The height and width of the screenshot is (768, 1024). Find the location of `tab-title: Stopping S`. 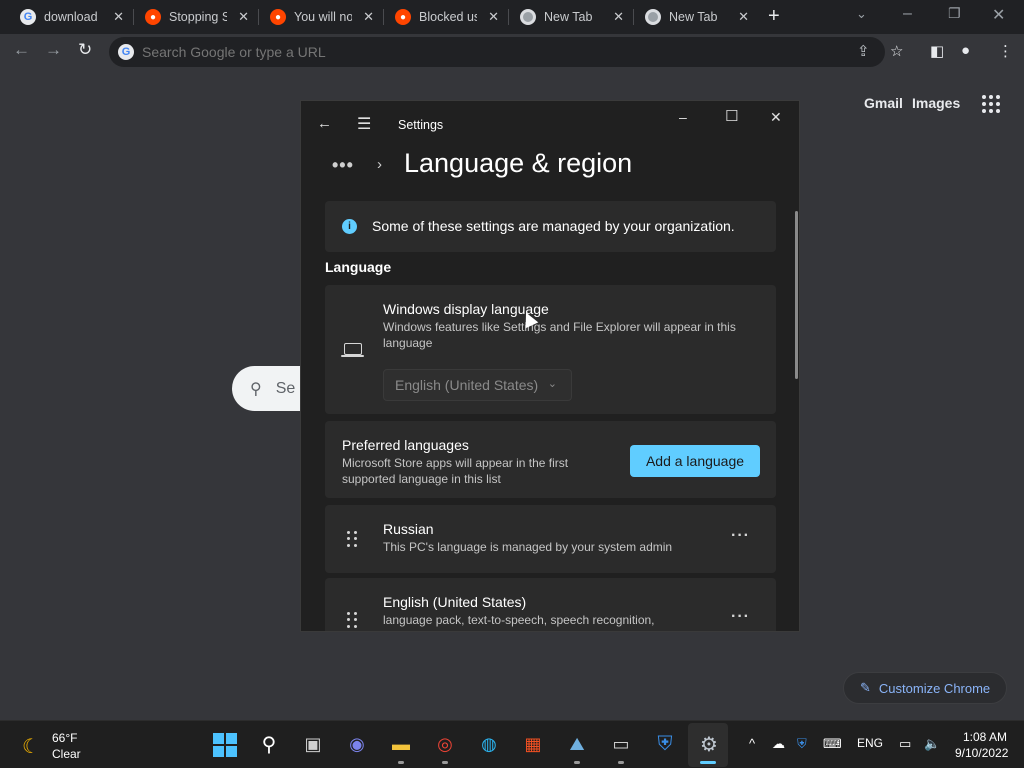

tab-title: Stopping S is located at coordinates (198, 17).